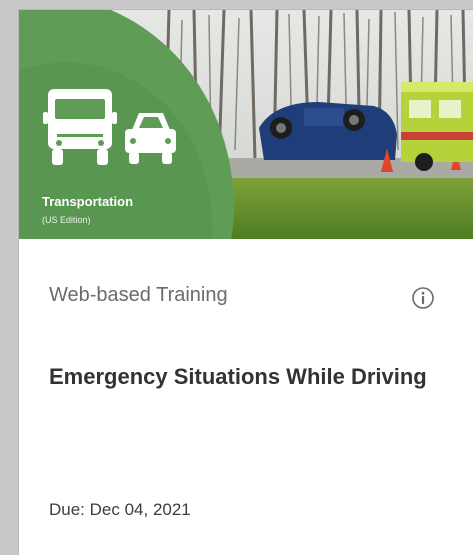  I want to click on info-icon, so click(423, 298).